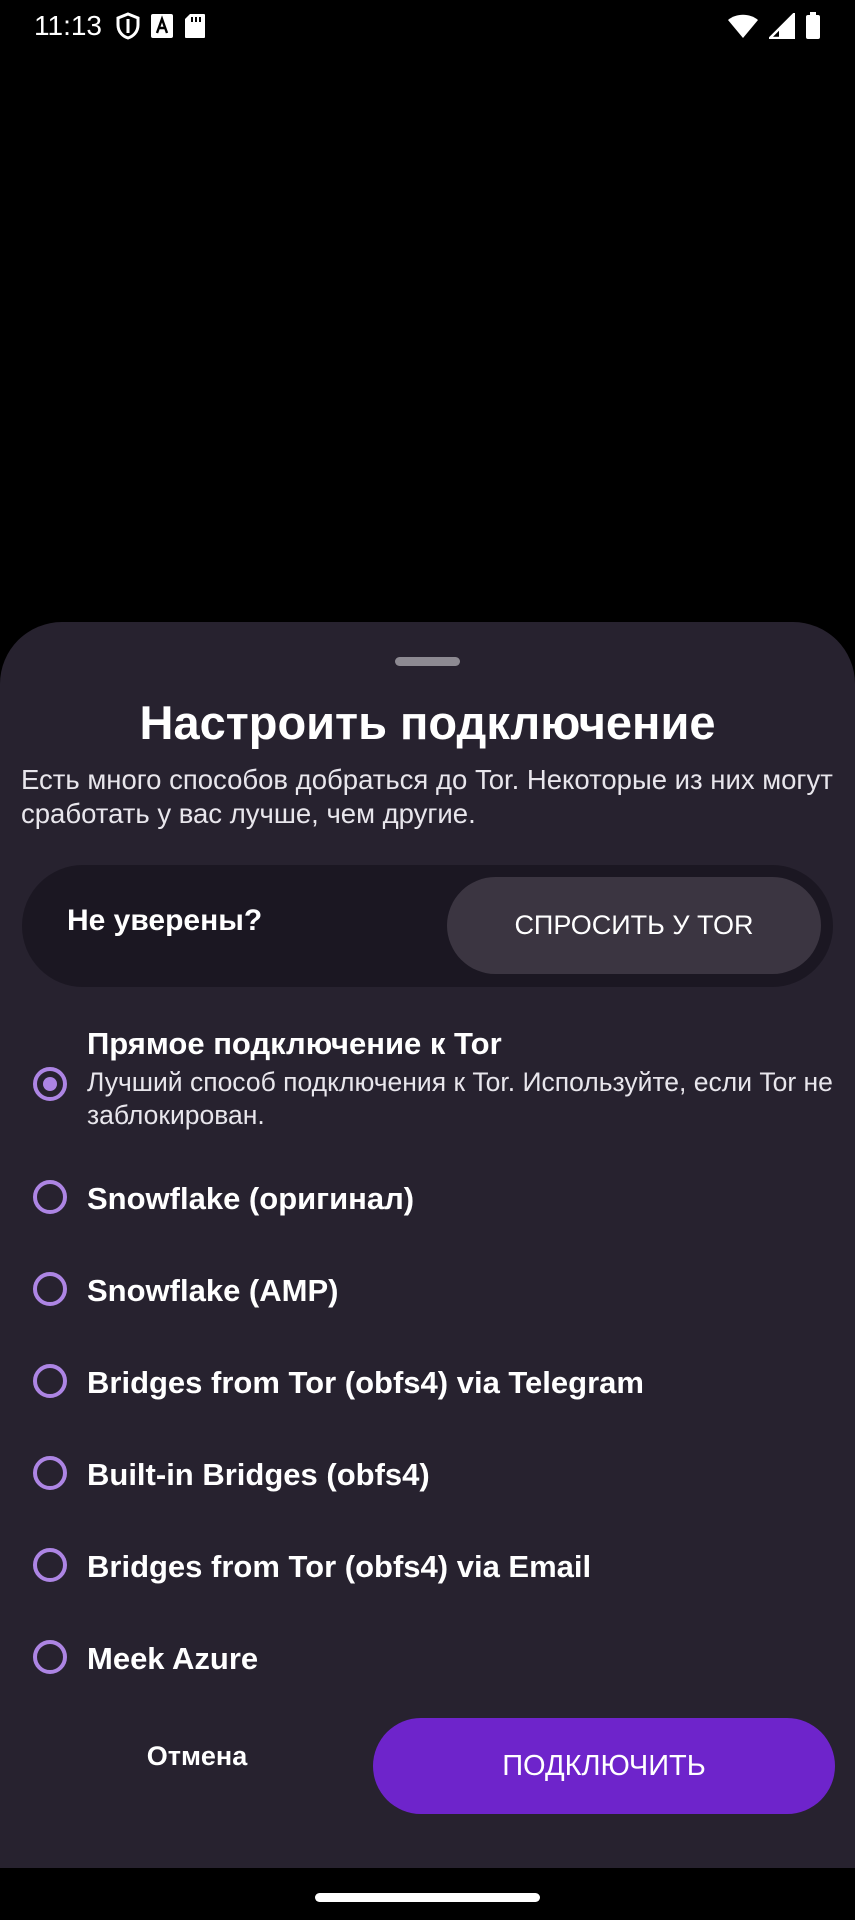 The height and width of the screenshot is (1920, 855). I want to click on navigation-bar, so click(427, 1894).